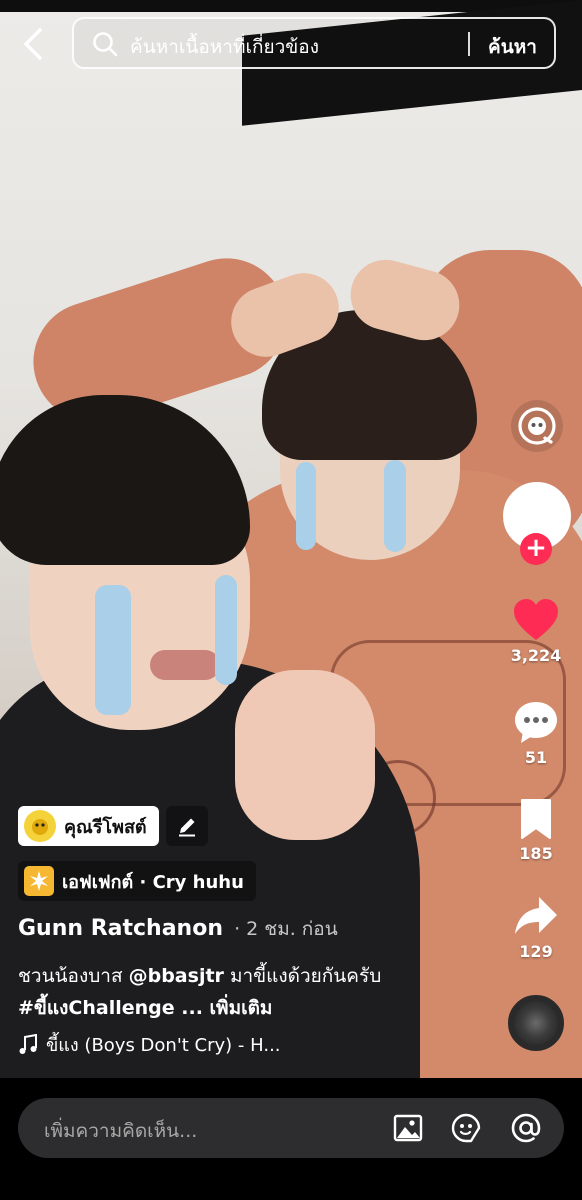  What do you see at coordinates (469, 44) in the screenshot?
I see `search-divider` at bounding box center [469, 44].